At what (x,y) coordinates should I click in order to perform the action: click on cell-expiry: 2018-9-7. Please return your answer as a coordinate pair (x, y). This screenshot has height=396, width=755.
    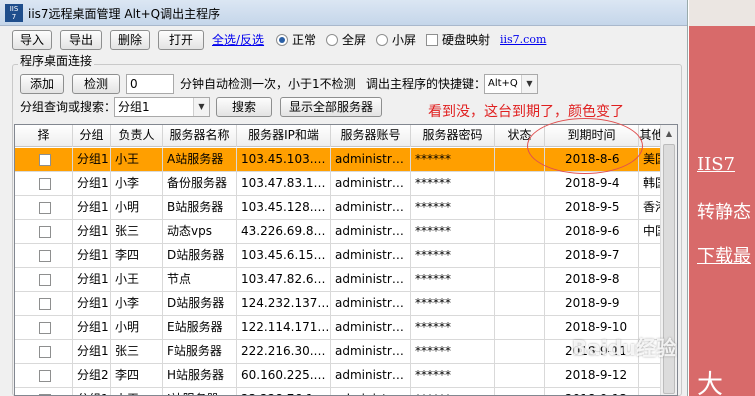
    Looking at the image, I should click on (592, 256).